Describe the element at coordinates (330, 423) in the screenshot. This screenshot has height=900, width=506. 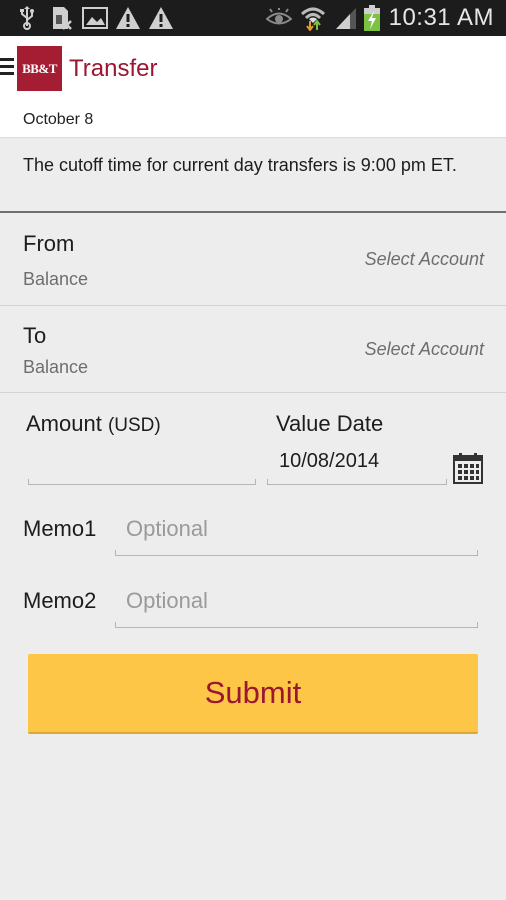
I see `value-date-label: Value Date` at that location.